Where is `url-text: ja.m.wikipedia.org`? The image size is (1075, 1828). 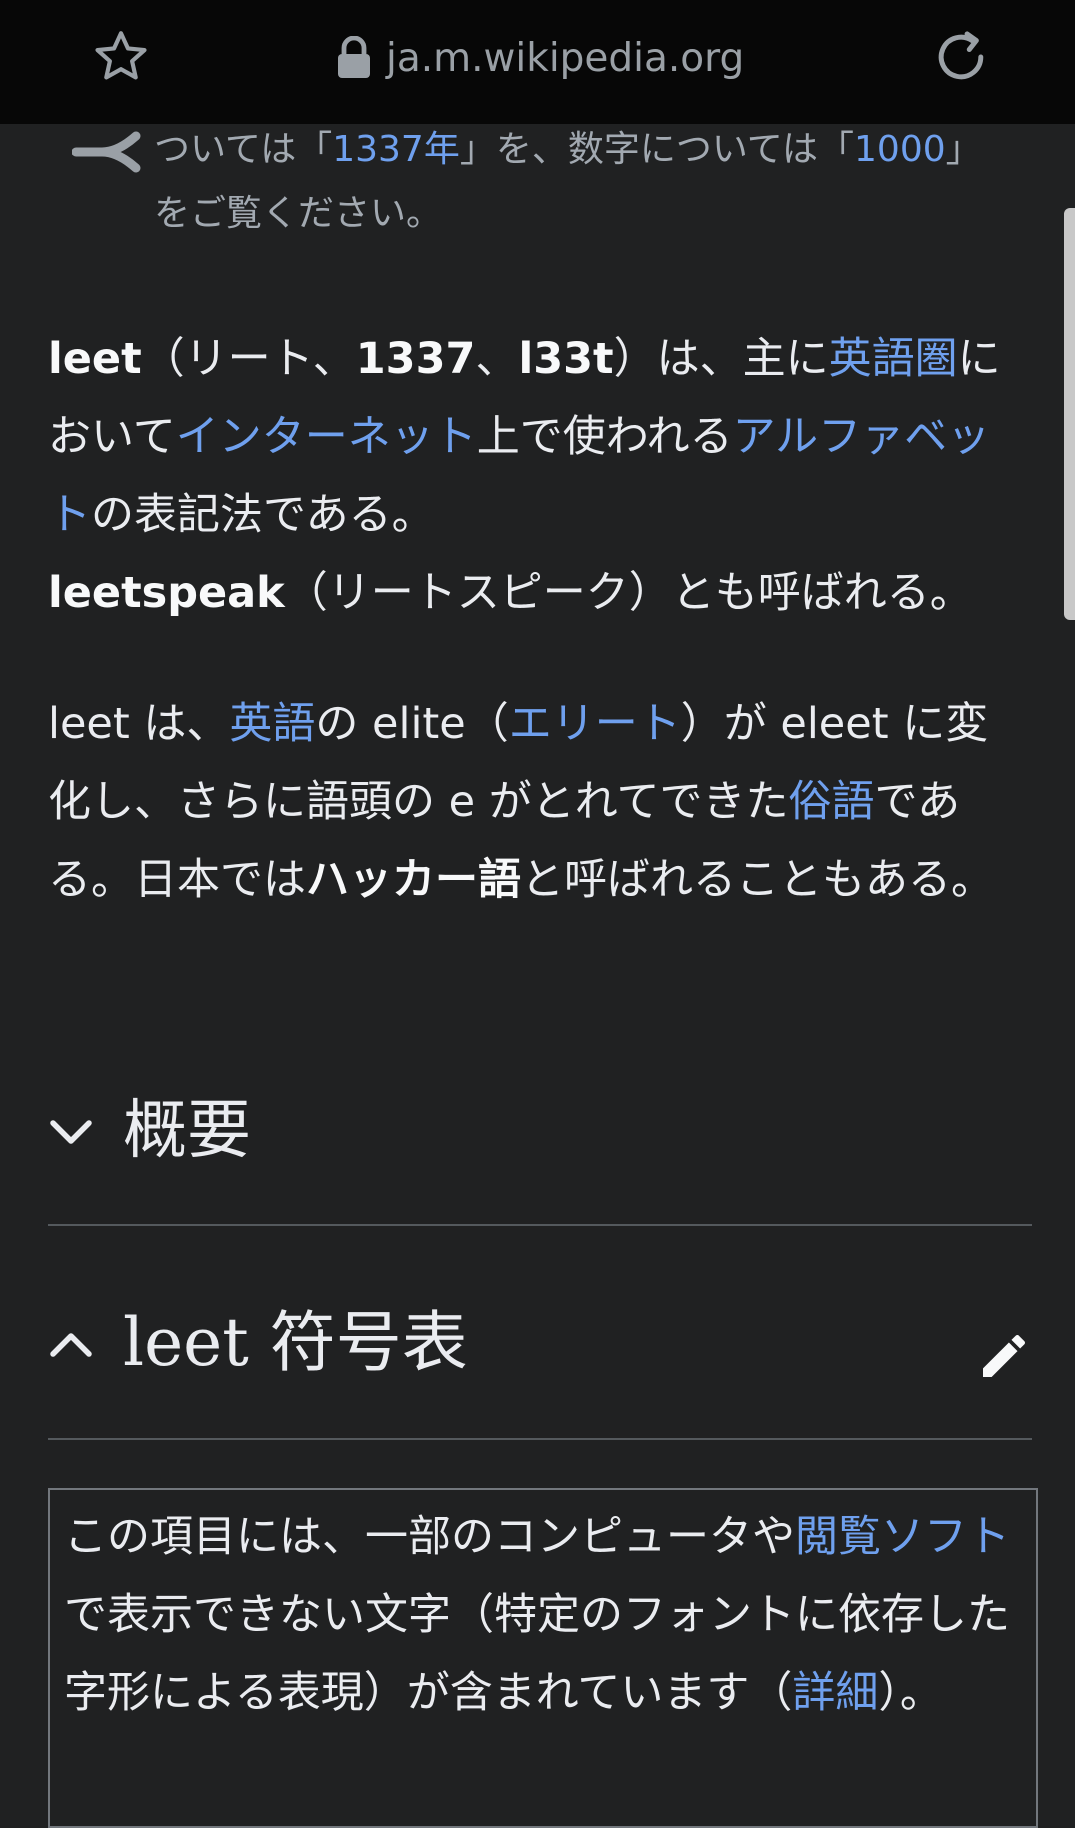 url-text: ja.m.wikipedia.org is located at coordinates (565, 58).